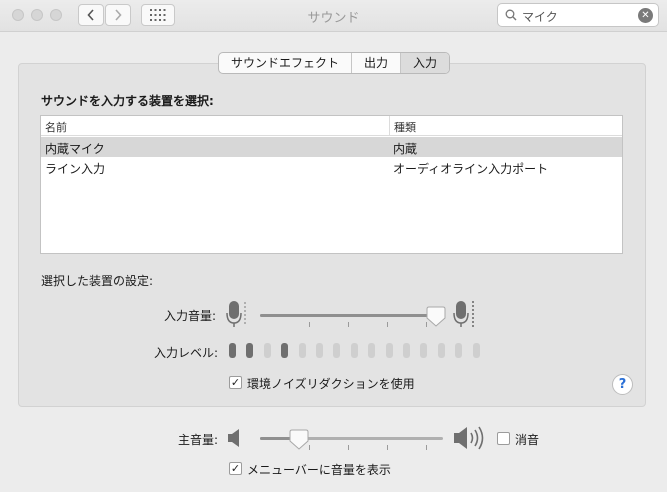 This screenshot has height=492, width=667. What do you see at coordinates (299, 440) in the screenshot?
I see `output-volume-knob` at bounding box center [299, 440].